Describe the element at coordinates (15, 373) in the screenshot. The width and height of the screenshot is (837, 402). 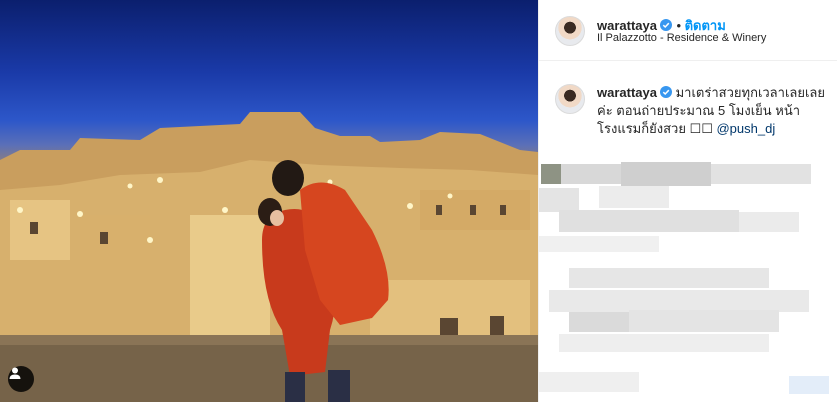
I see `user-tag-icon` at that location.